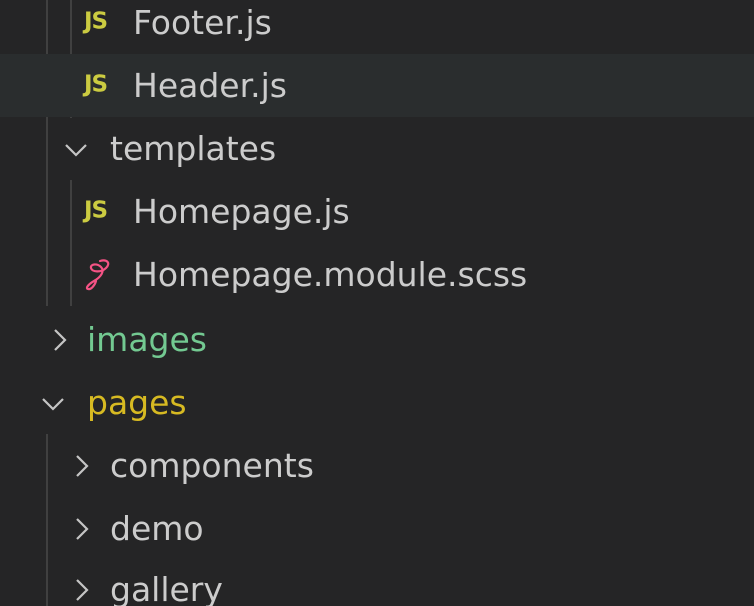 The height and width of the screenshot is (606, 754). I want to click on tree-item-homepage-module-scss: Homepage.module.scss, so click(377, 274).